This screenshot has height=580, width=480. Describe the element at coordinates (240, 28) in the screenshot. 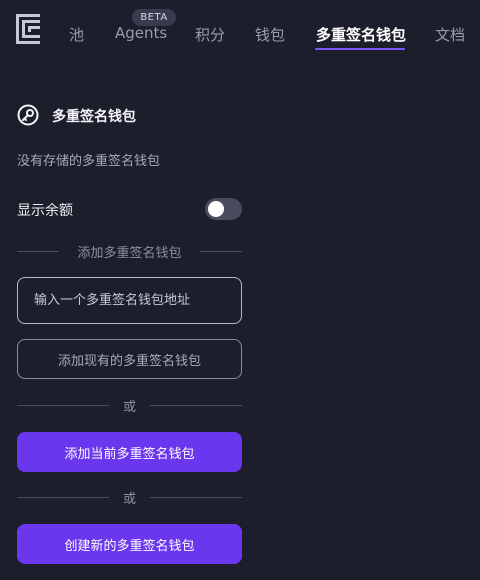

I see `top-nav: 池 BETA Agents 积分 钱包 多重签名钱包 文档` at that location.